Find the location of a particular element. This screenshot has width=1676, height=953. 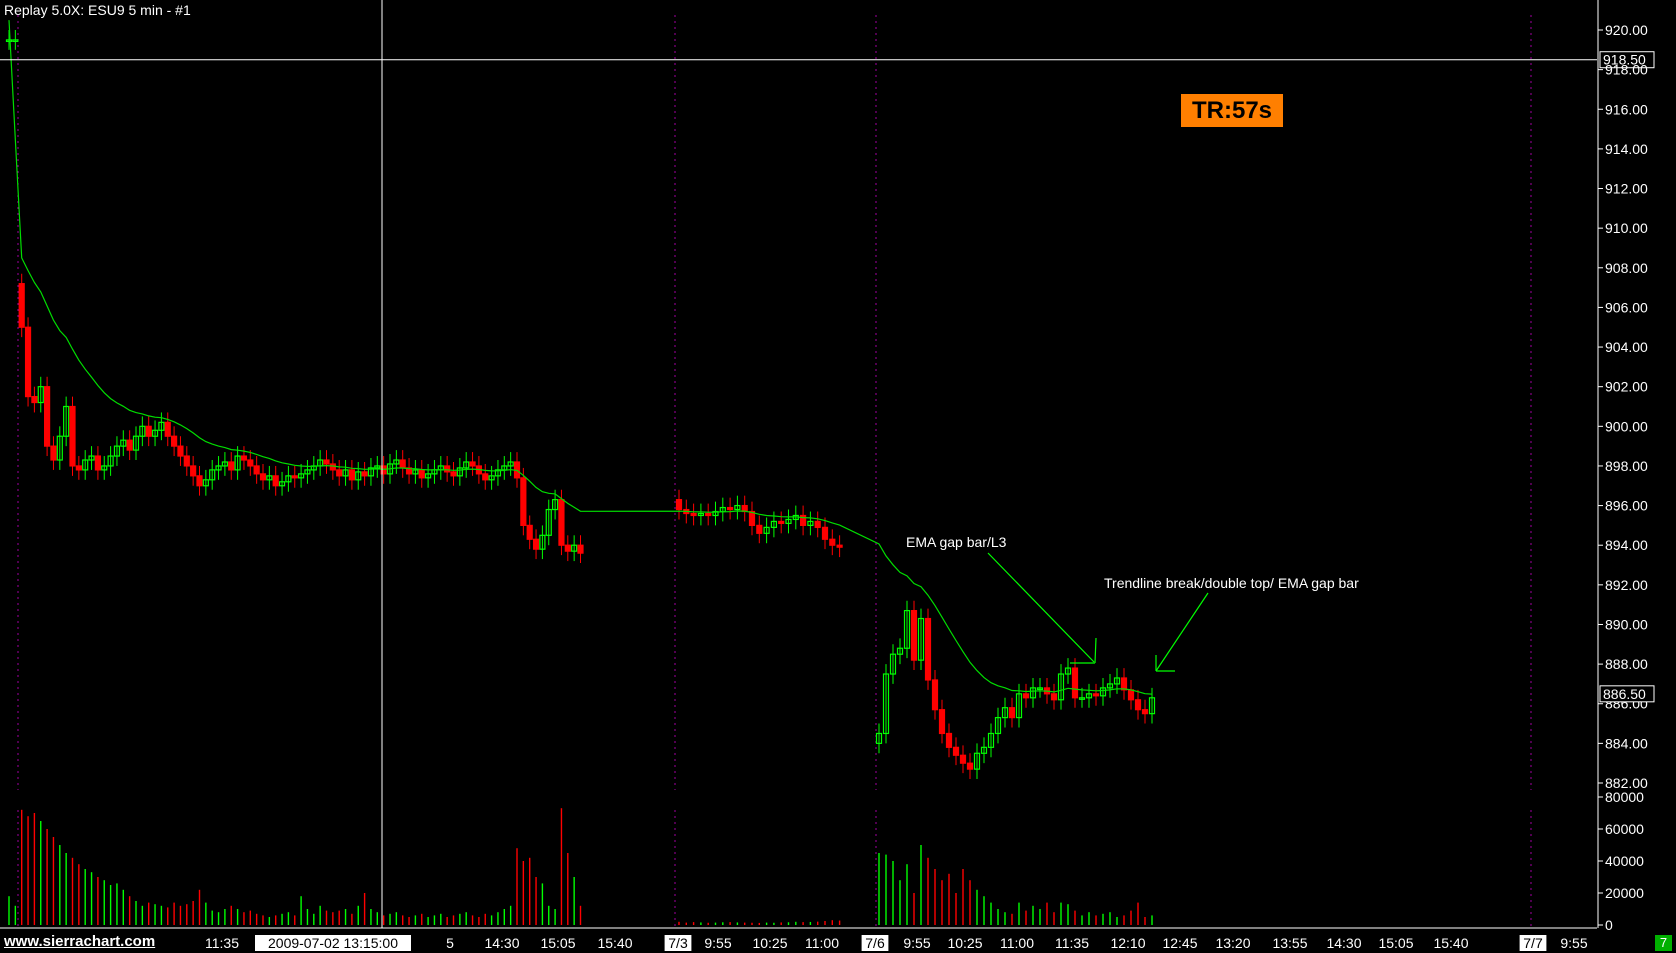

time-tick-label: 13:55 is located at coordinates (1289, 943).